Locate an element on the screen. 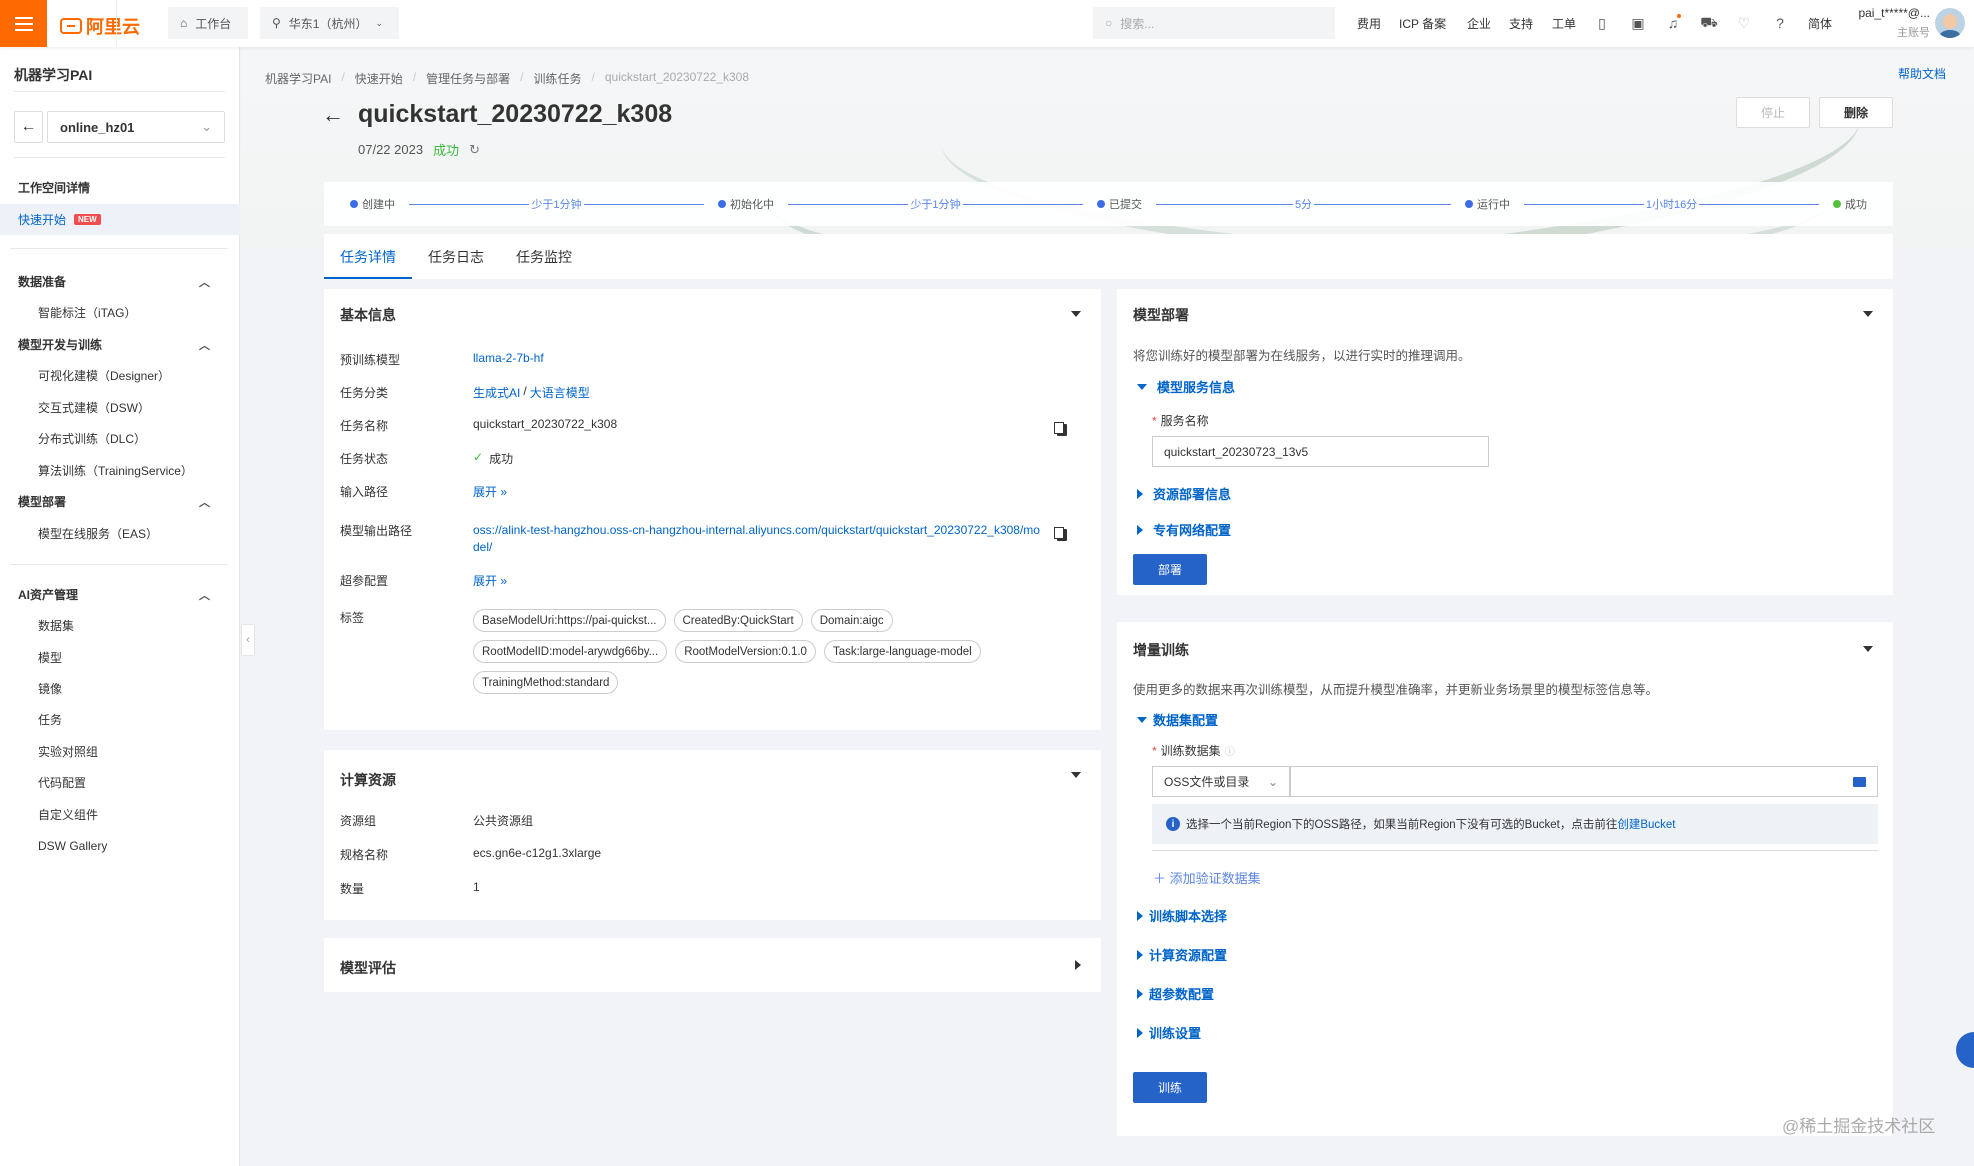 This screenshot has width=1974, height=1166. sidebar-group-deploy: 模型部署 ︿ is located at coordinates (120, 501).